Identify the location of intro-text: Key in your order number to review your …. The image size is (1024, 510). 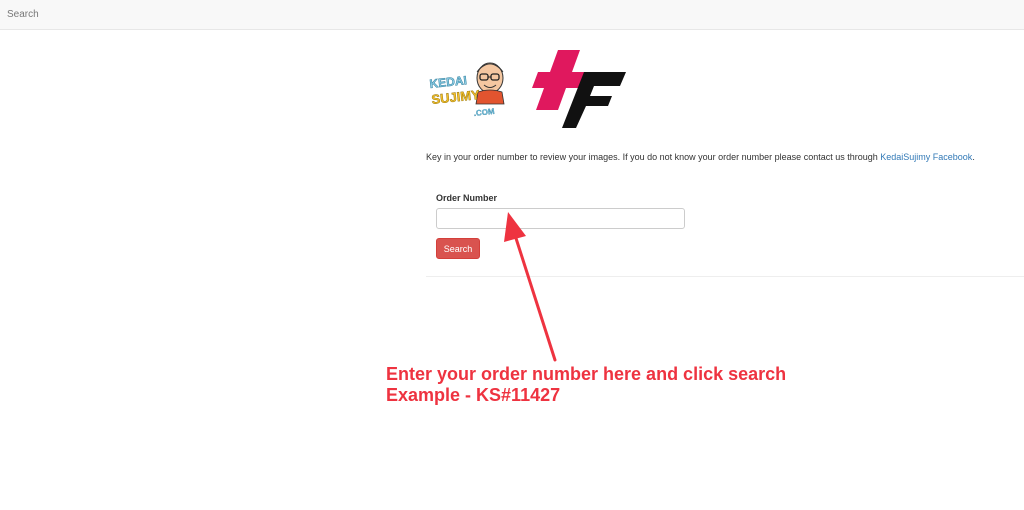
(700, 157).